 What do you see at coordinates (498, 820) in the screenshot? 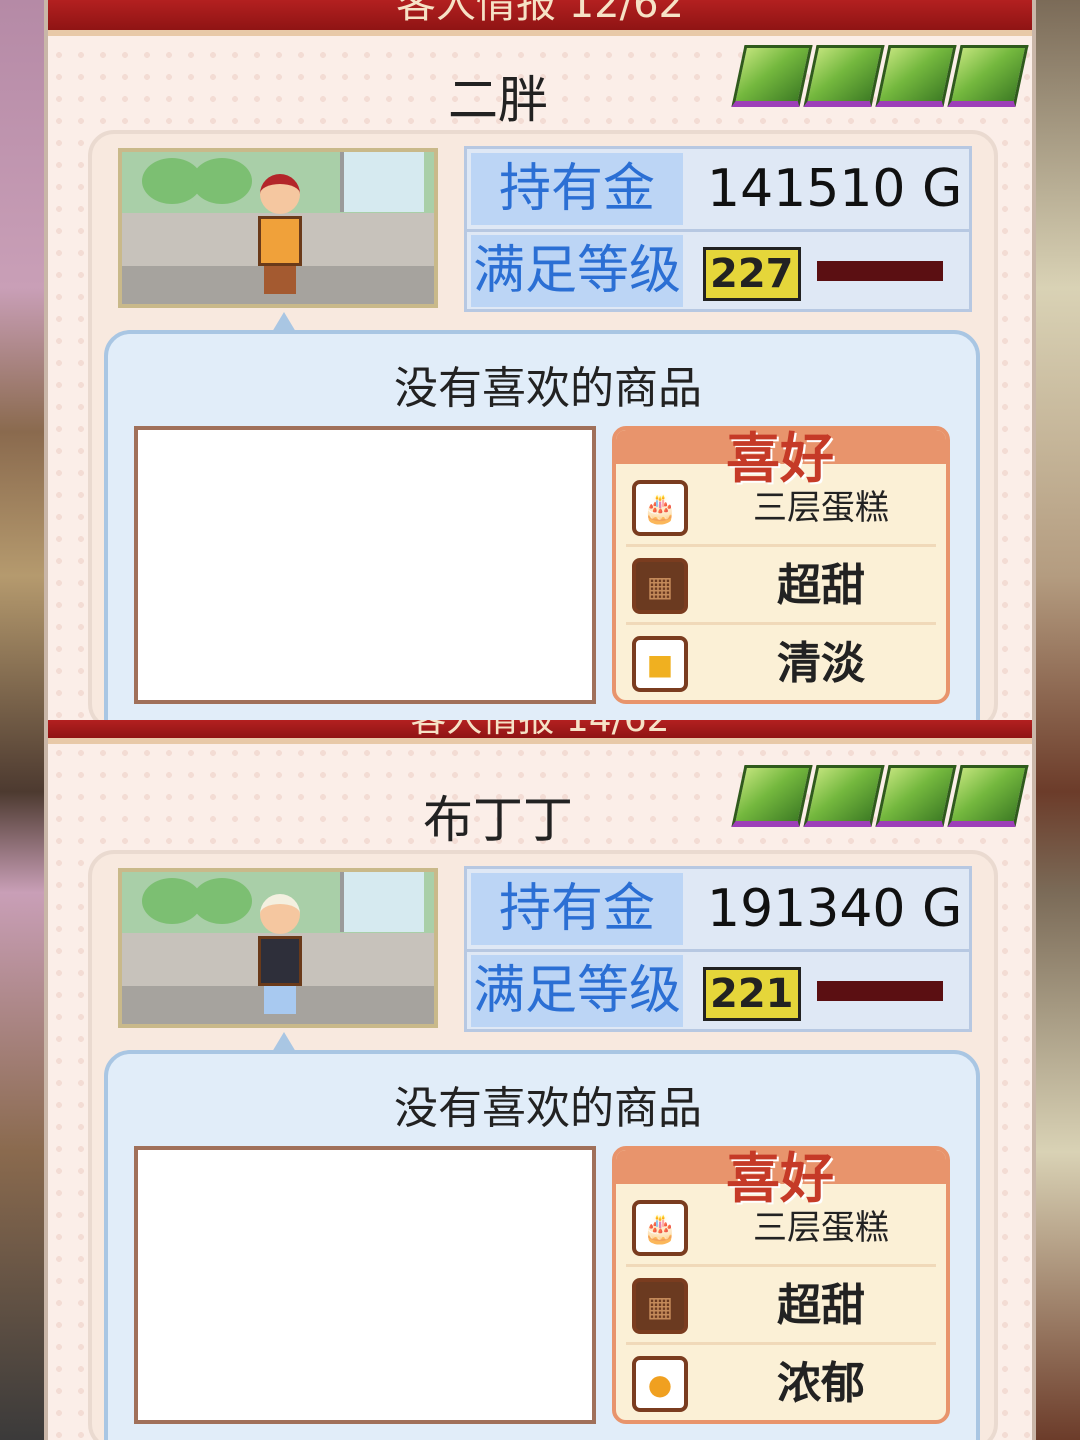
I see `customer-name: 布丁丁` at bounding box center [498, 820].